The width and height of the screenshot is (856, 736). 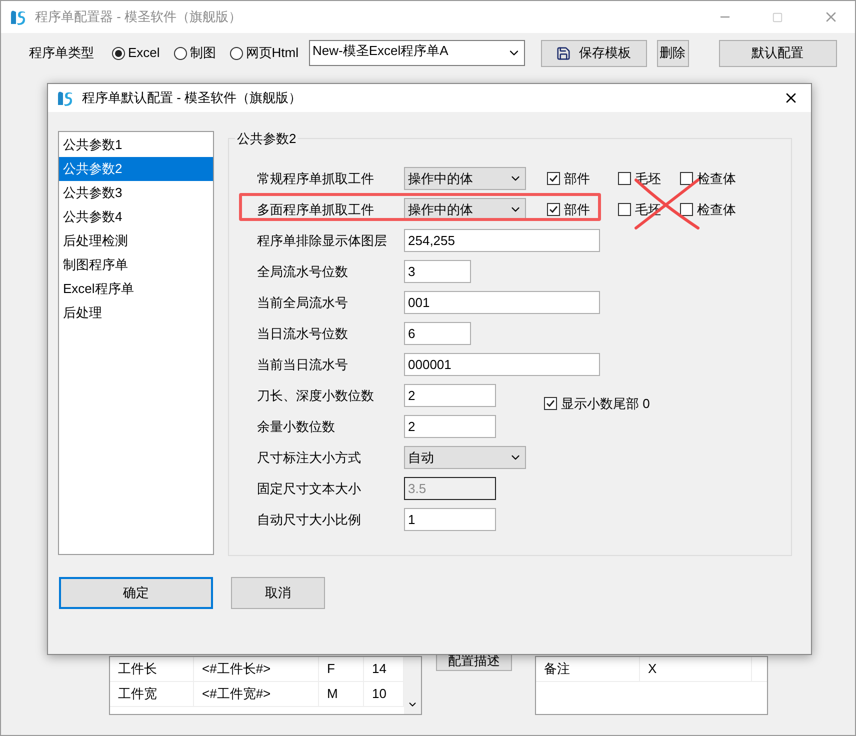 I want to click on field-label: 程序单排除显示体图层, so click(x=322, y=241).